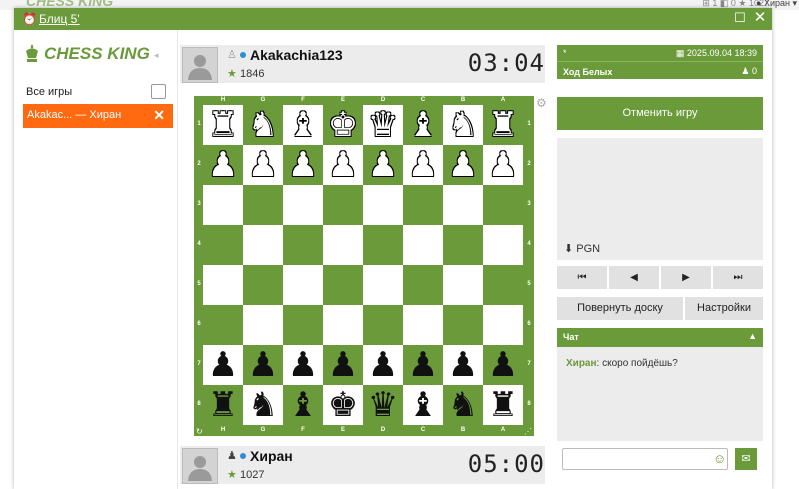 The width and height of the screenshot is (799, 489). What do you see at coordinates (645, 459) in the screenshot?
I see `chat-input` at bounding box center [645, 459].